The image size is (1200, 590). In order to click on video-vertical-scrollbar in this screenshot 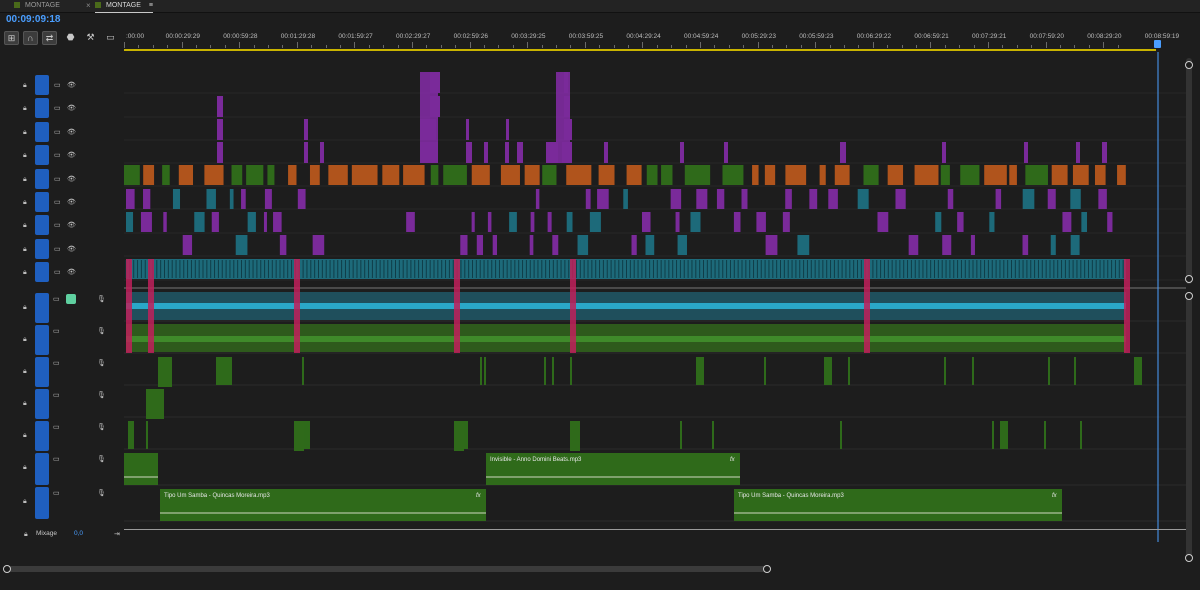, I will do `click(1189, 171)`.